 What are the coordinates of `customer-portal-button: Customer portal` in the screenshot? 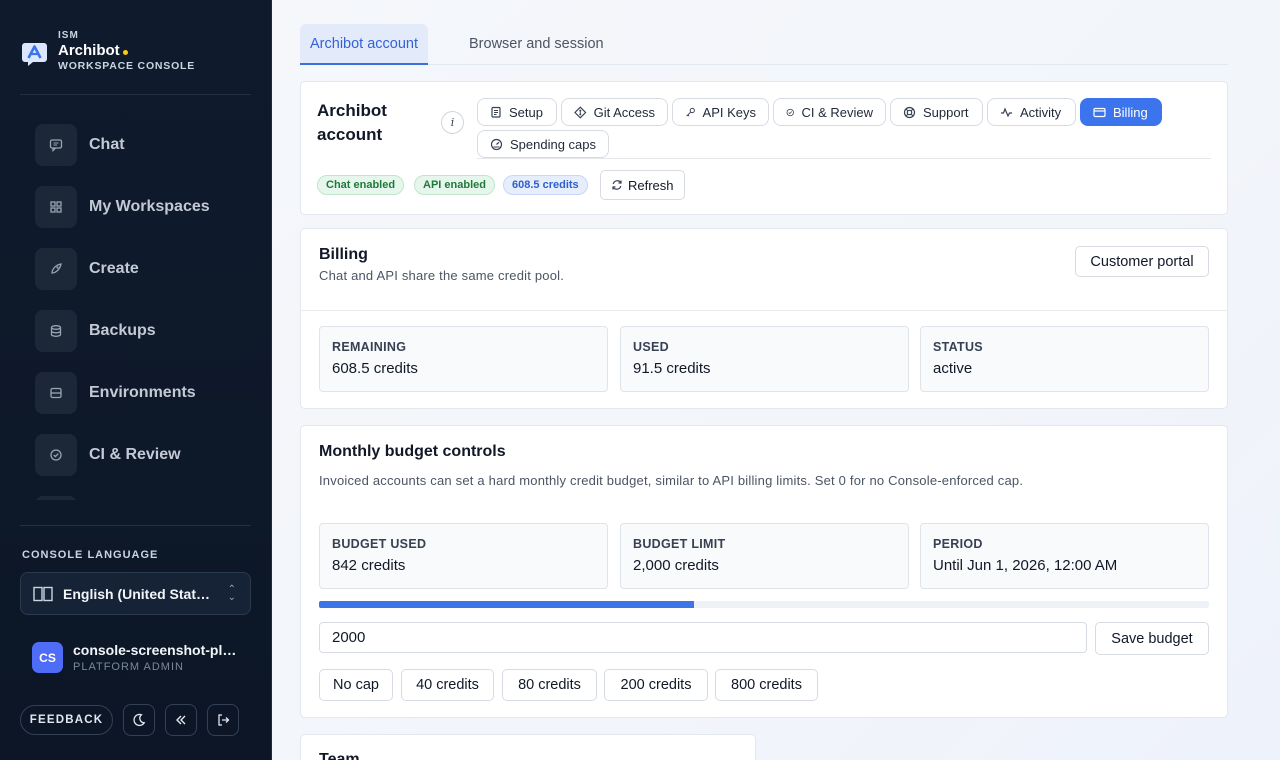 It's located at (1142, 261).